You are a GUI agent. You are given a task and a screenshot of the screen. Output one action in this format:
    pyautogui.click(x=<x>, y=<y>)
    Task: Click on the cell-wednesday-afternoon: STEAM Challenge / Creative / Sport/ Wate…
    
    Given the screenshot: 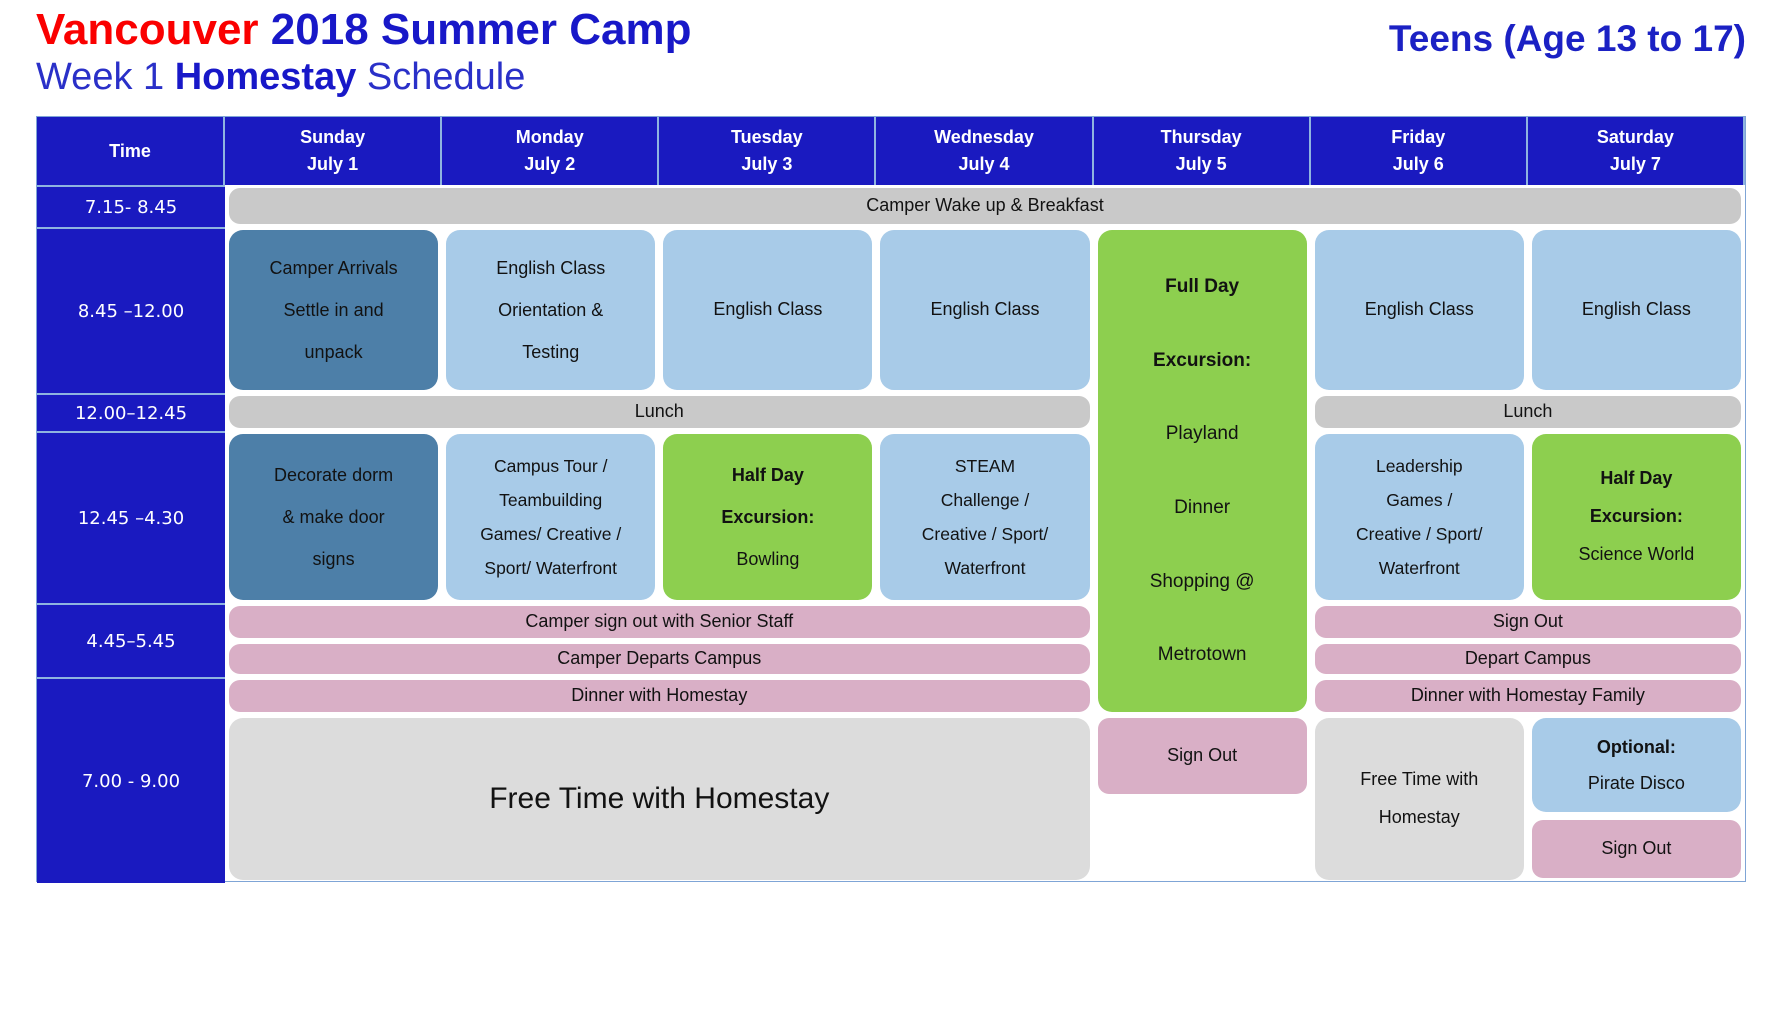 What is the action you would take?
    pyautogui.click(x=984, y=517)
    